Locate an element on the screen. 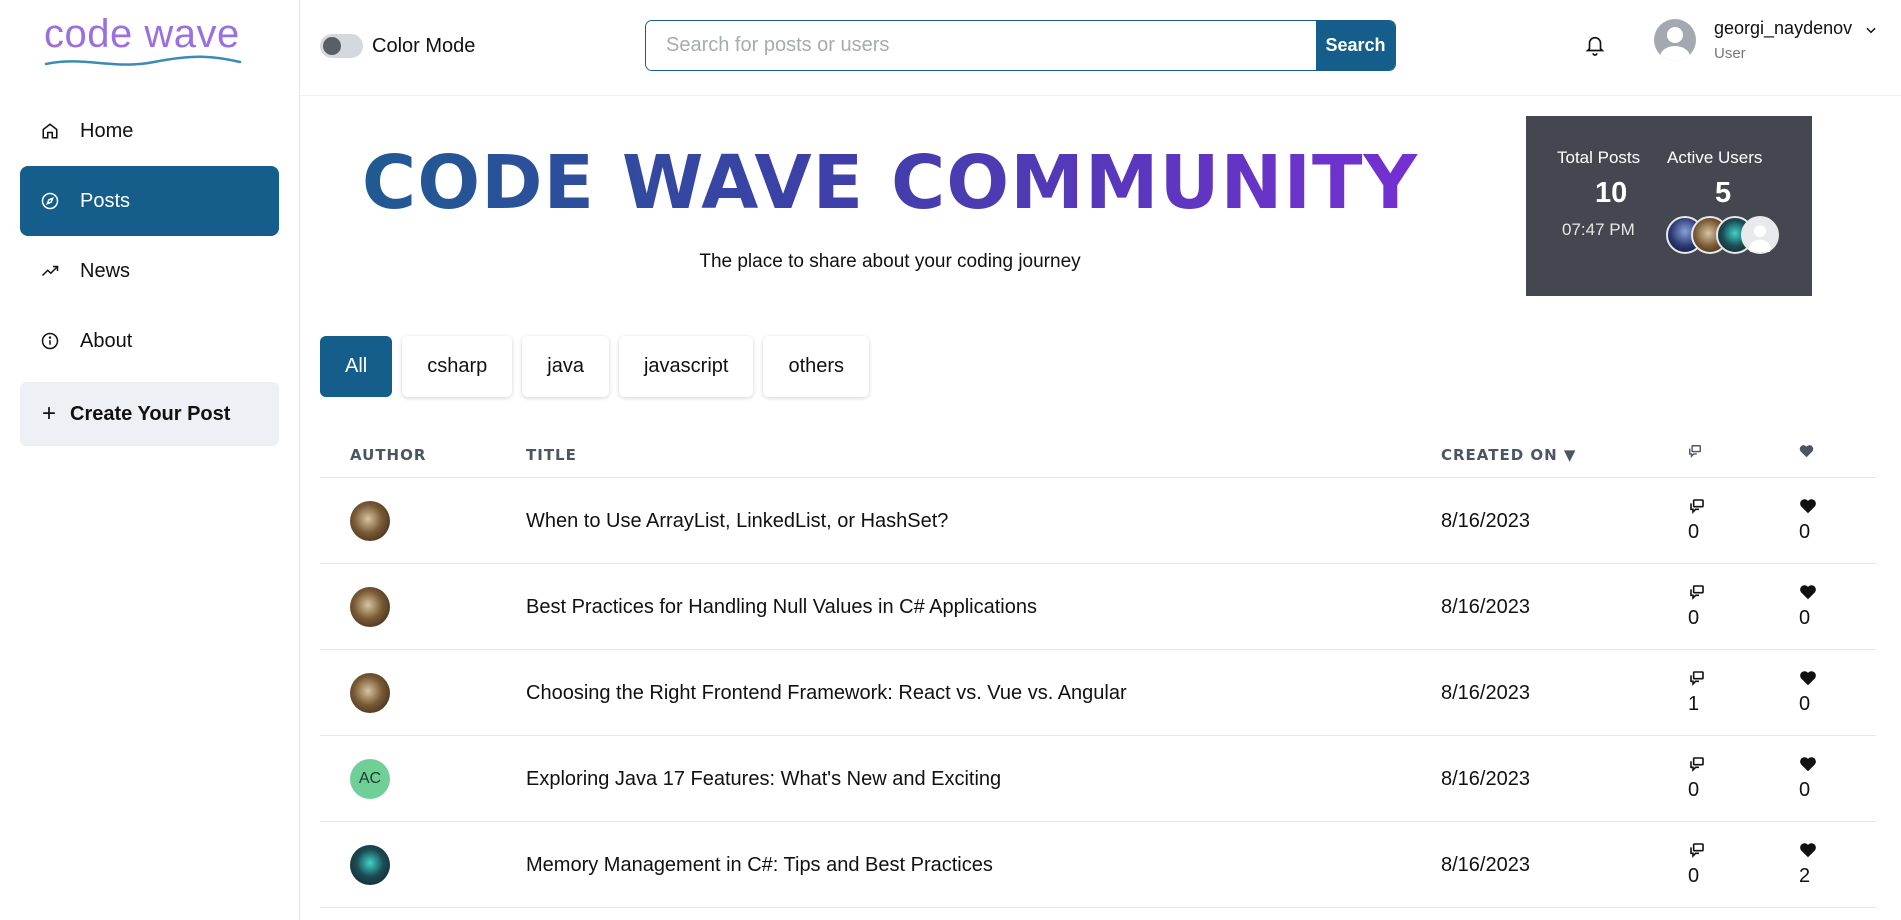 The image size is (1901, 920). top-bar: Color Mode Search georgi_naydenov User is located at coordinates (1100, 48).